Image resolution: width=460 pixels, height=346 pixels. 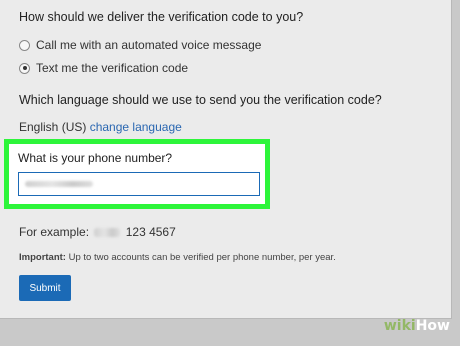 What do you see at coordinates (432, 326) in the screenshot?
I see `watermark-how: How` at bounding box center [432, 326].